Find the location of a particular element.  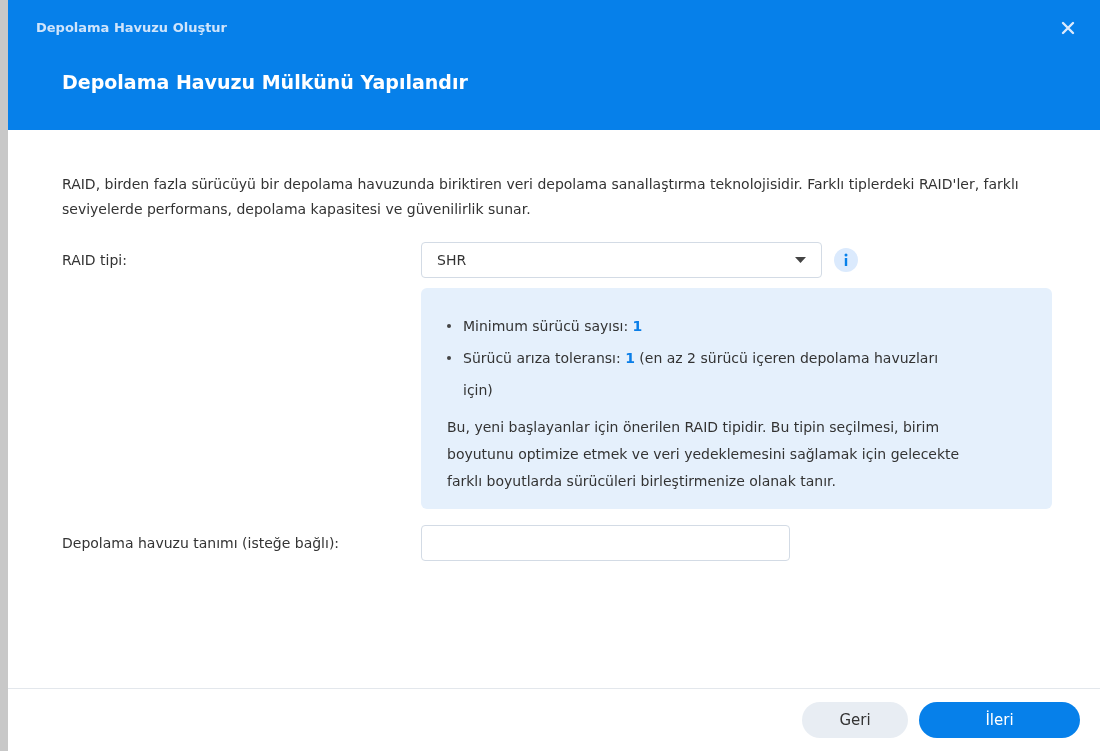

intro-text: RAID, birden fazla sürücüyü bir depolama havuzunda biriktiren veri depolama sanallaştırma teknolojisidir. Farklı tiplerdeki RAID'ler, farklı seviyelerde performans, depolama kapasitesi ve güvenilirlik sunar. is located at coordinates (541, 197).